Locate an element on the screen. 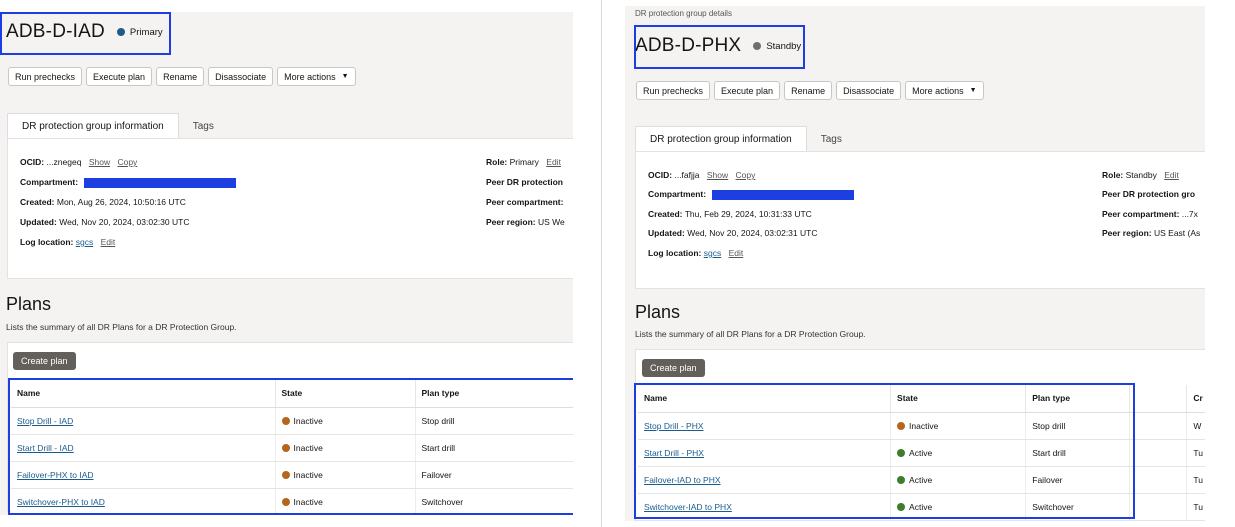  peer-compartment-row: Peer compartment: is located at coordinates (524, 202).